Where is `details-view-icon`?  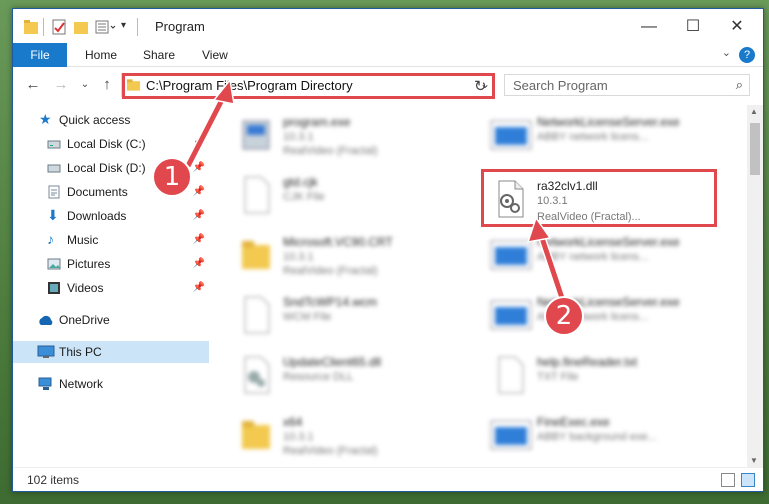
details-view-icon is located at coordinates (728, 480).